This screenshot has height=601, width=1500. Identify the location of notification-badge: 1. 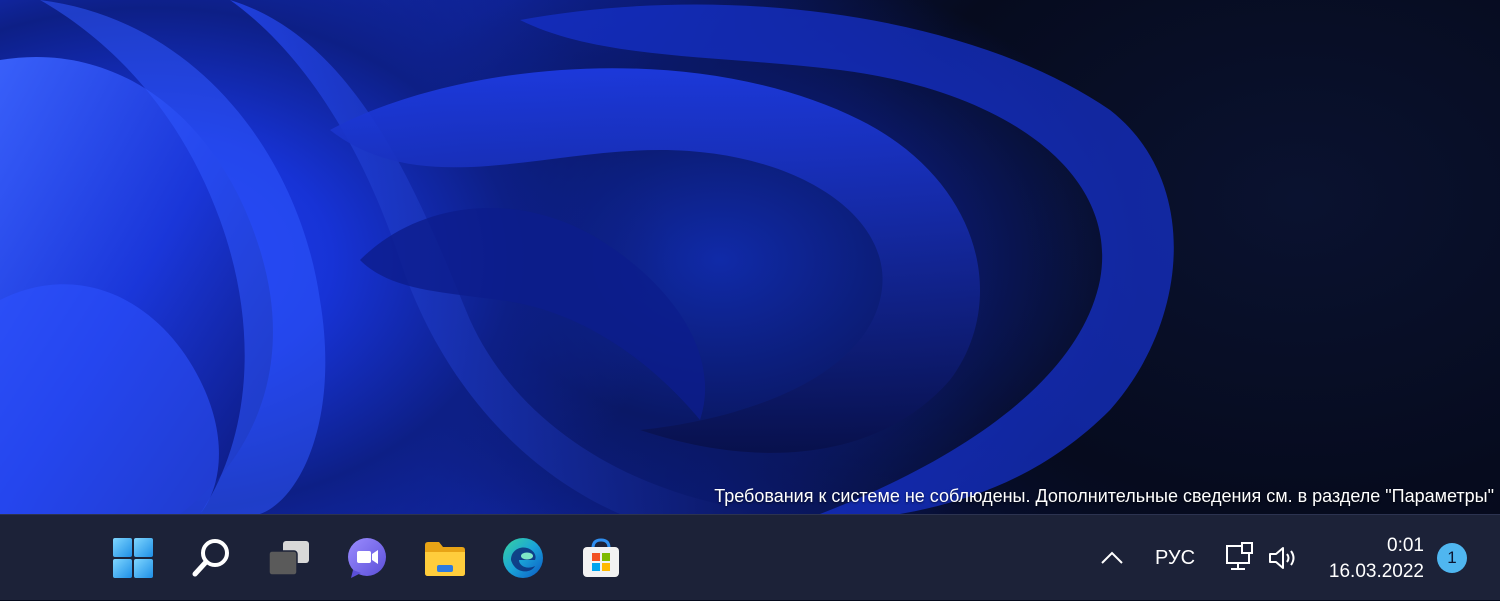
(1452, 558).